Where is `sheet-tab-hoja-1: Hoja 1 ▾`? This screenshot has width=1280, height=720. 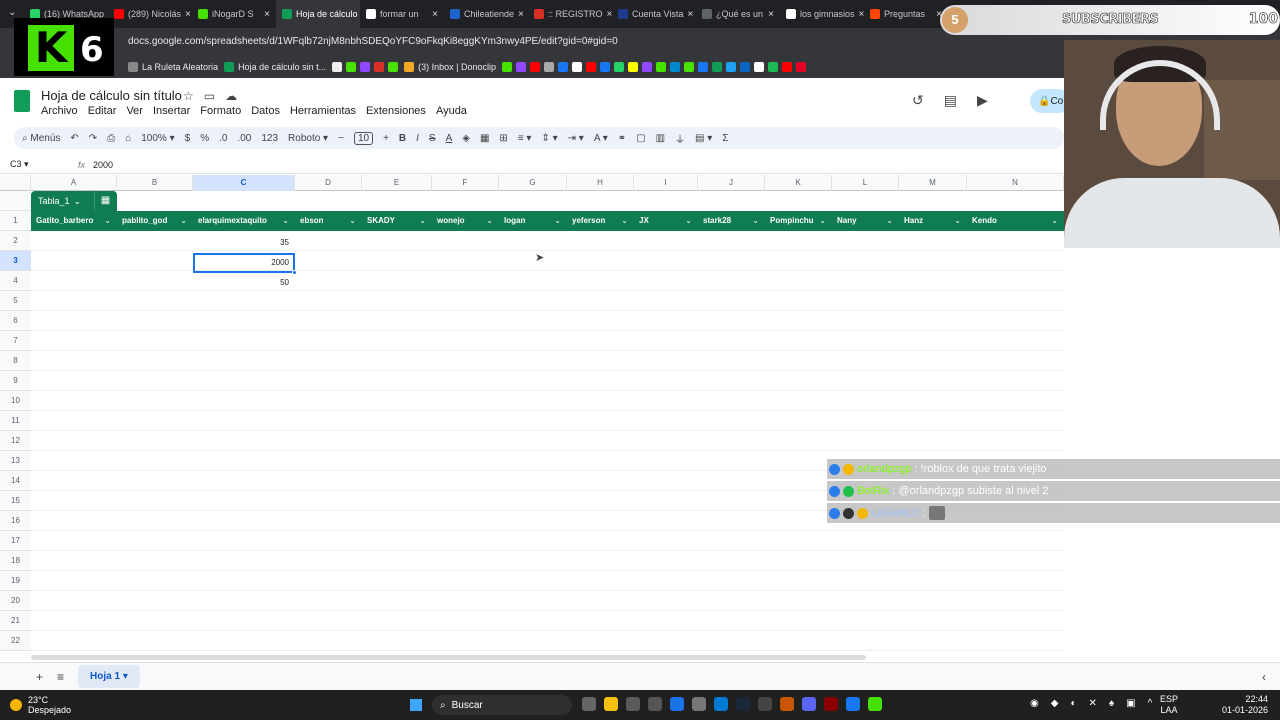
sheet-tab-hoja-1: Hoja 1 ▾ is located at coordinates (109, 676).